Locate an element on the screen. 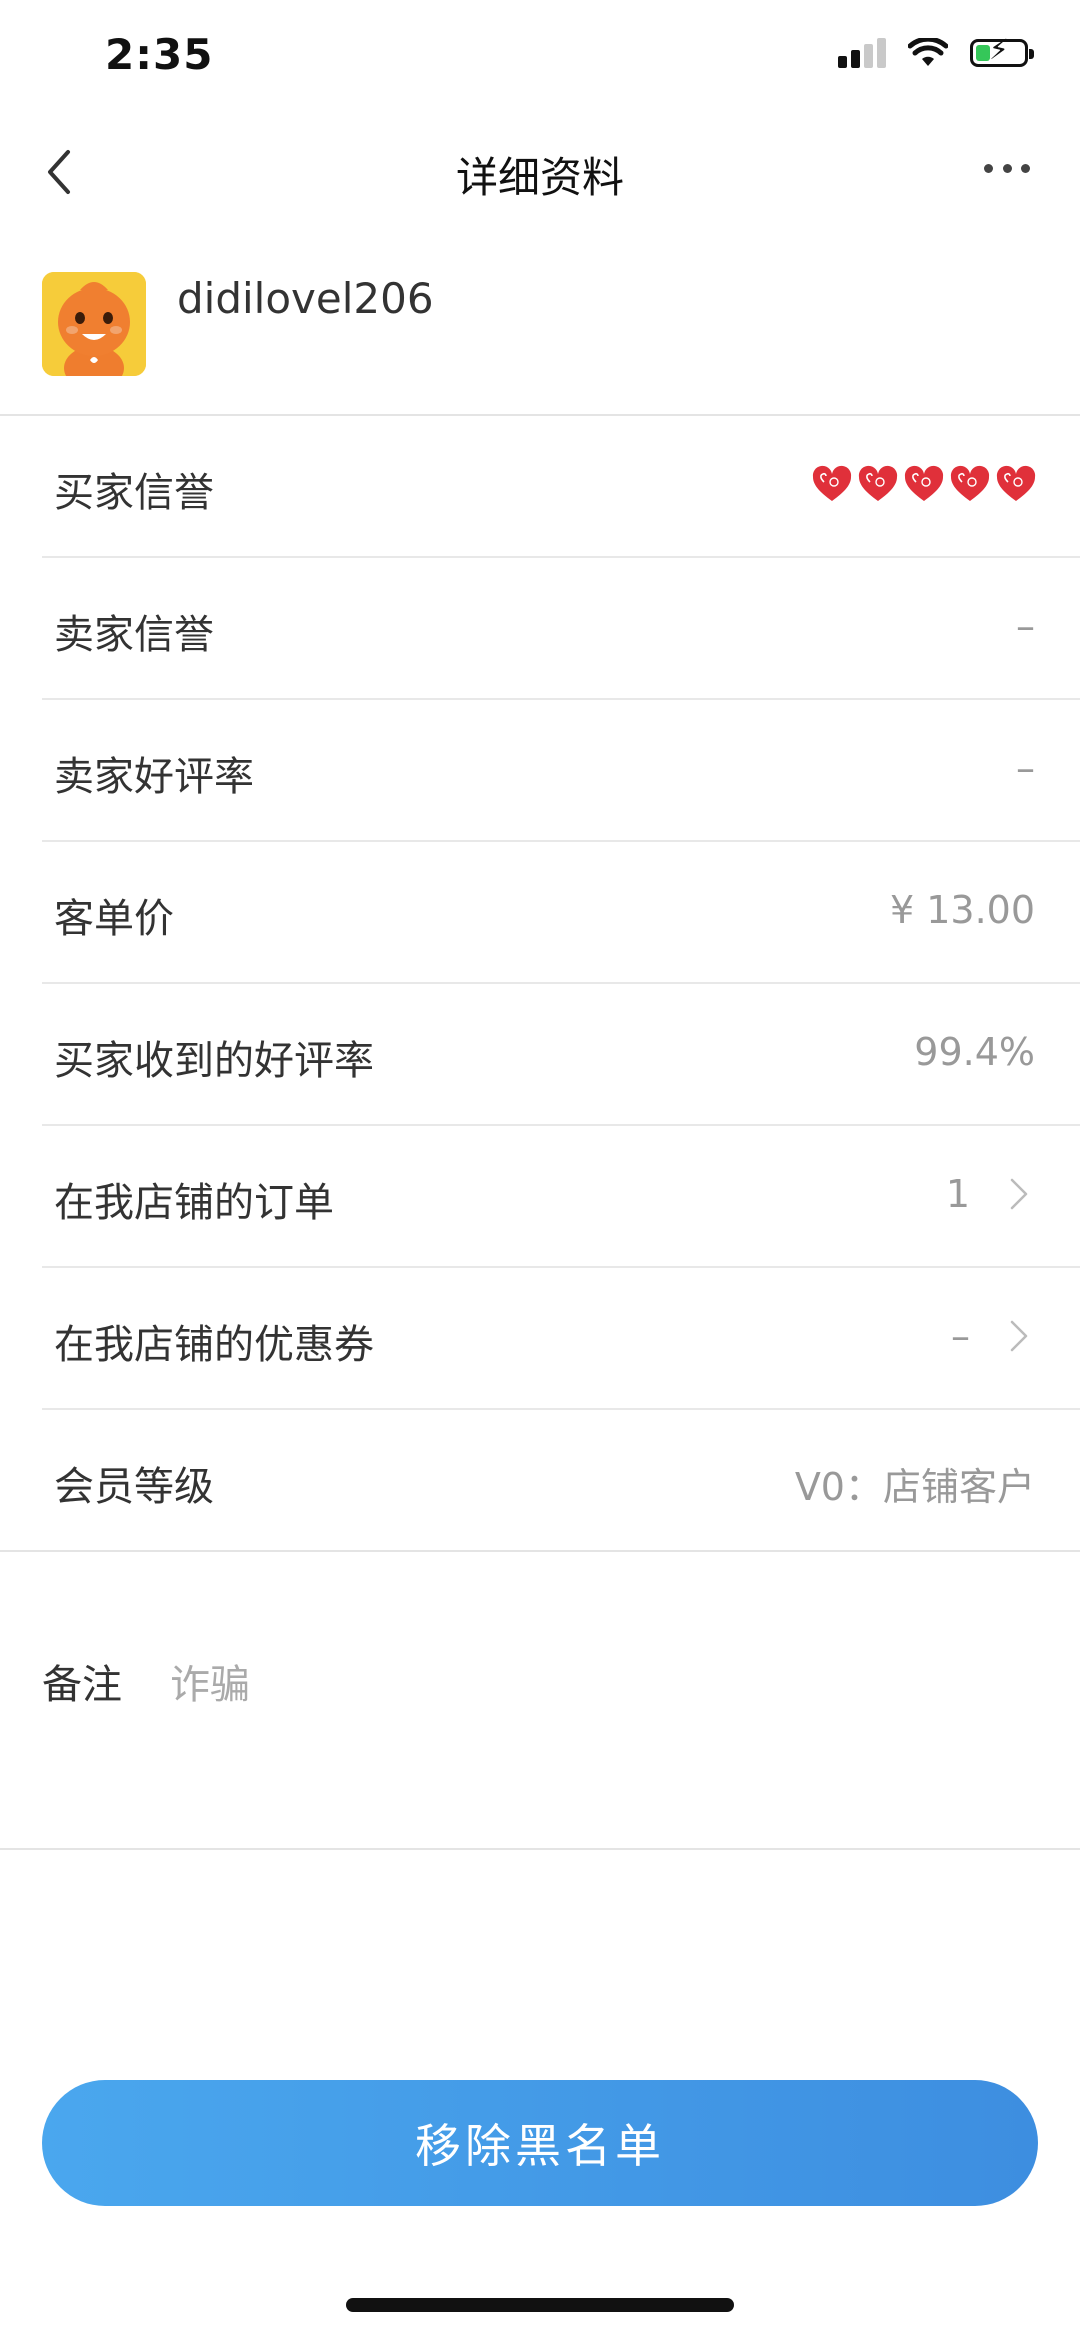 The image size is (1080, 2337). cellular-signal-icon is located at coordinates (862, 53).